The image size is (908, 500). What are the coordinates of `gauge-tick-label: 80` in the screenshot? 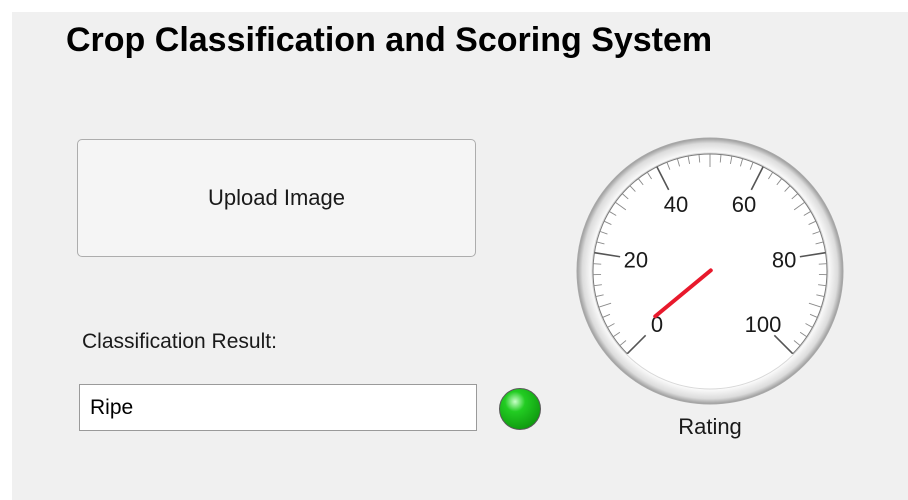 It's located at (784, 259).